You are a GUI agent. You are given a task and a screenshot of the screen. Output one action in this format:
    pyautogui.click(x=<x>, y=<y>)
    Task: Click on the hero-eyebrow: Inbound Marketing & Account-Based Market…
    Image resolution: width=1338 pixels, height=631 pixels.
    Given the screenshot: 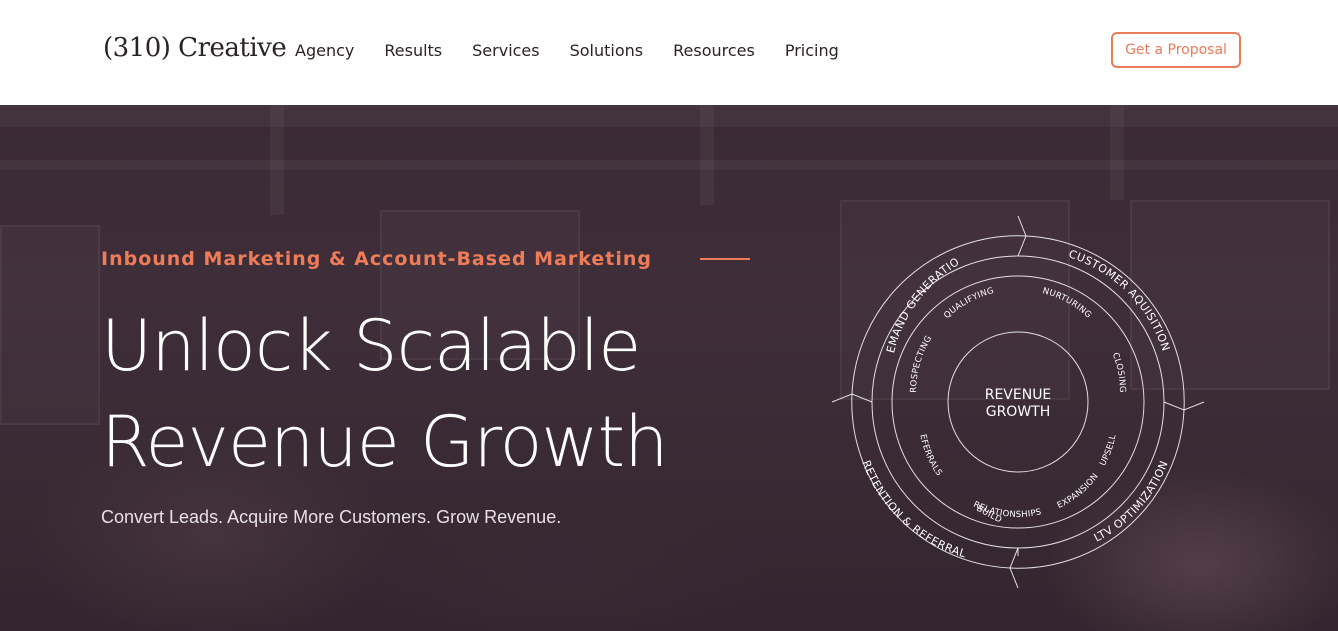 What is the action you would take?
    pyautogui.click(x=376, y=259)
    